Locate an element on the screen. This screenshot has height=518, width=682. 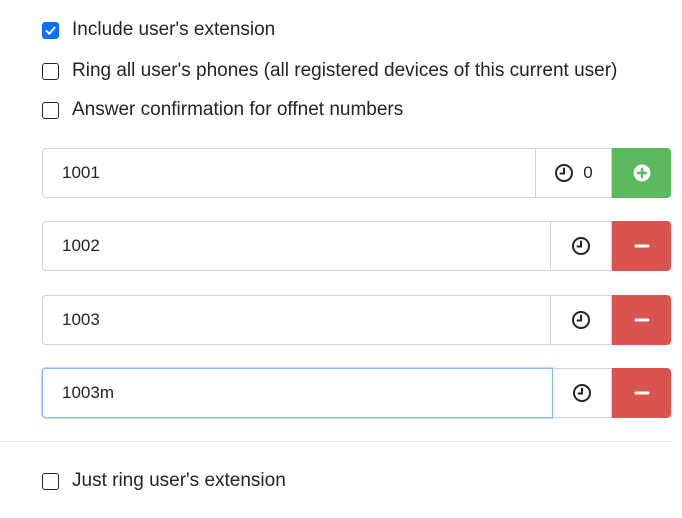
delay-value: 0 is located at coordinates (588, 172).